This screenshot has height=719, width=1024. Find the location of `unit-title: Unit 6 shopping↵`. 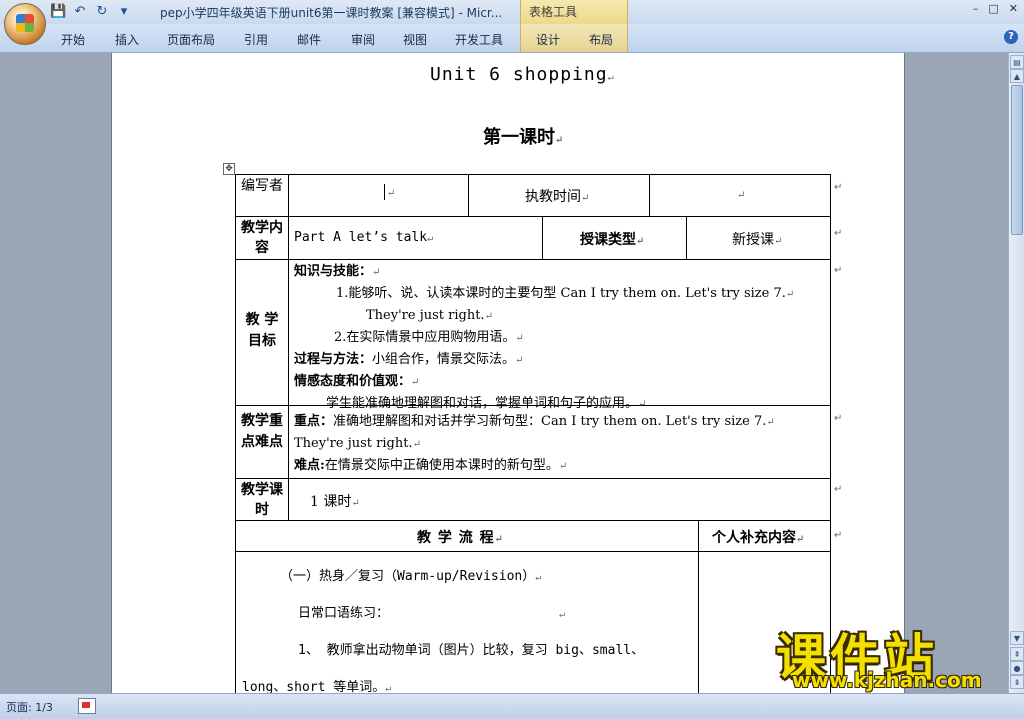

unit-title: Unit 6 shopping↵ is located at coordinates (522, 74).